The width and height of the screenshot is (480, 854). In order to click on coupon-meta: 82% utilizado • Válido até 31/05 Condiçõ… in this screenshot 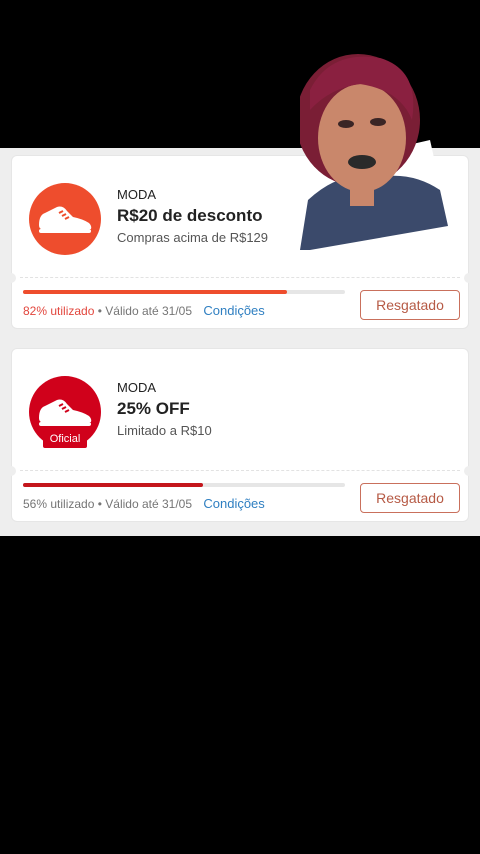, I will do `click(144, 310)`.